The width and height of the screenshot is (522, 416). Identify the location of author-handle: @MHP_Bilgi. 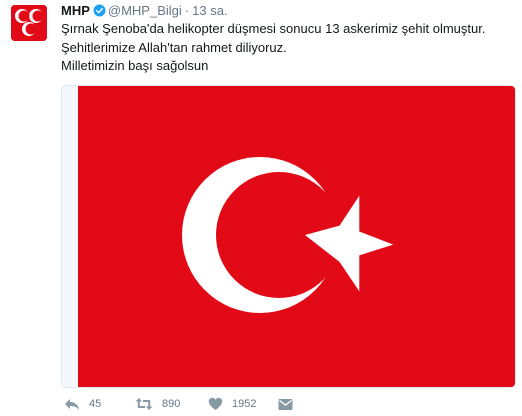
(145, 10).